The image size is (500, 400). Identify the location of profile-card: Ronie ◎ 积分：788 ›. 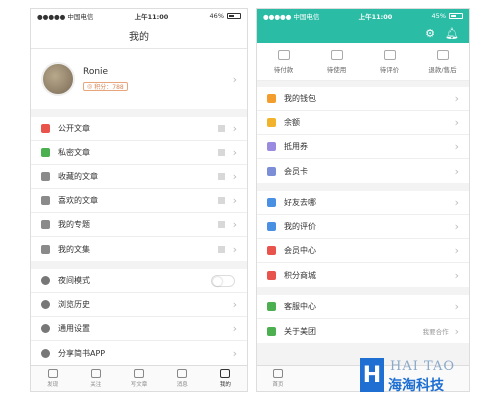
(139, 79).